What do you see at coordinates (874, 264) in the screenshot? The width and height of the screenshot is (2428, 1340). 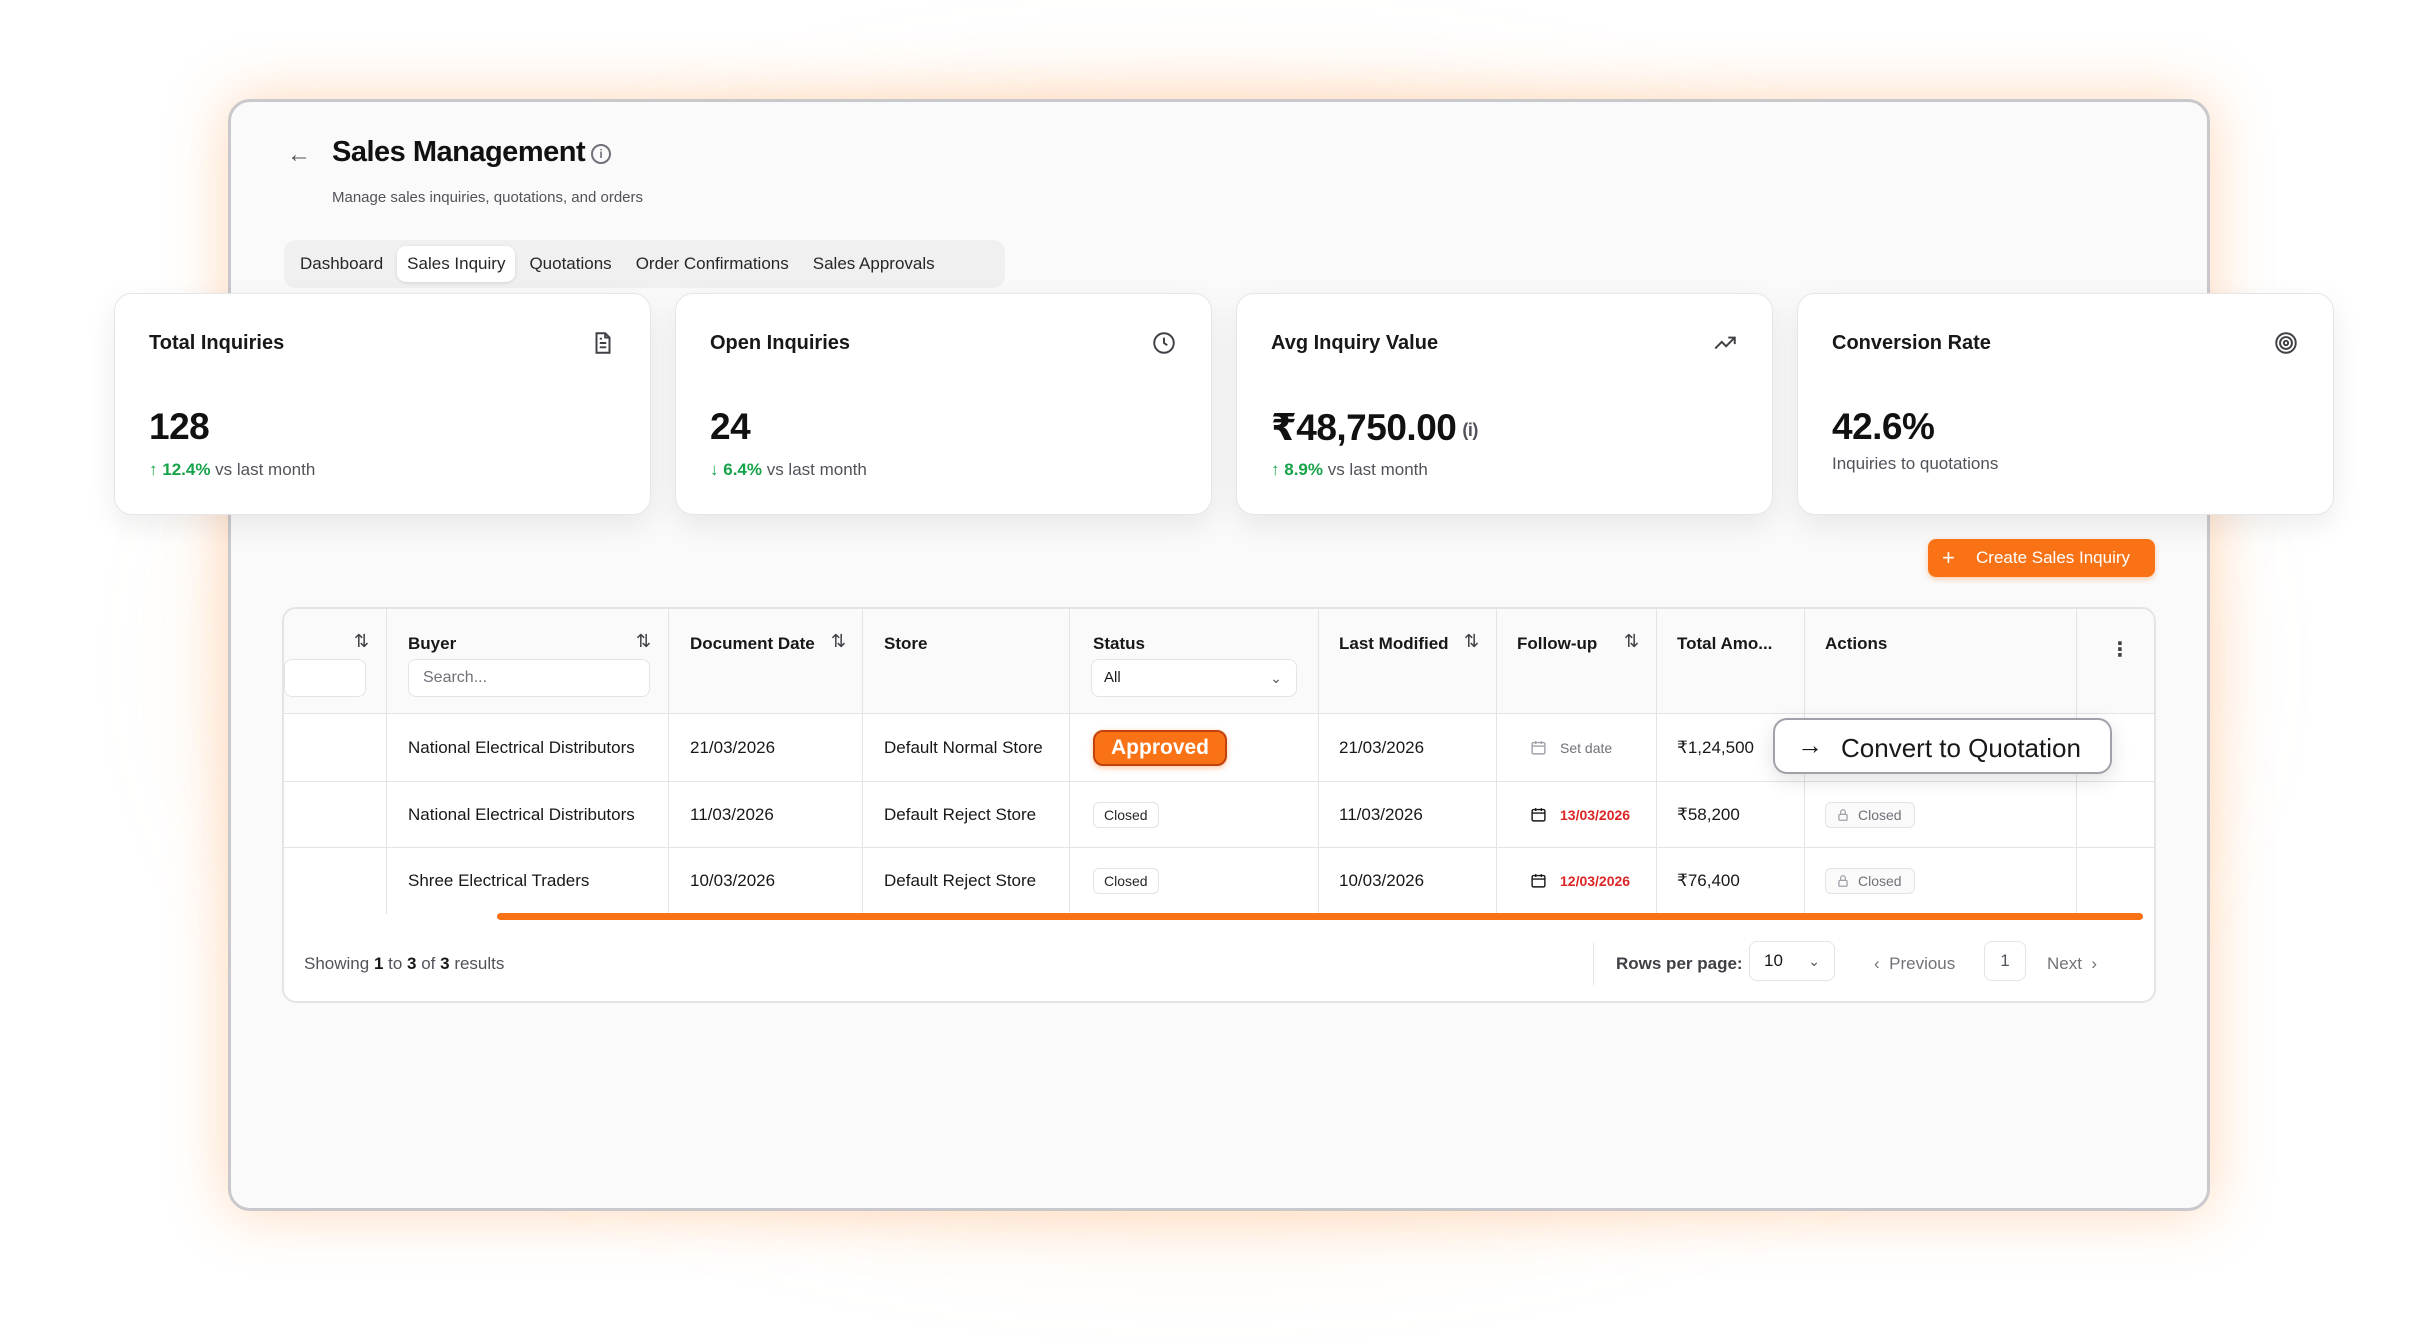 I see `tab-sales-approvals: Sales Approvals` at bounding box center [874, 264].